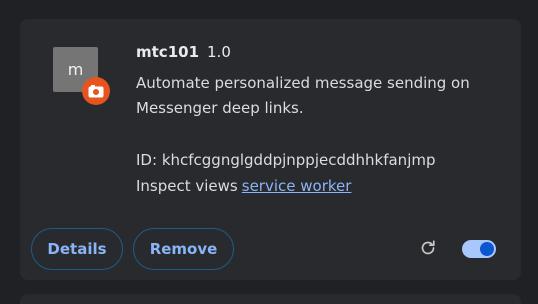 The image size is (538, 304). Describe the element at coordinates (187, 186) in the screenshot. I see `inspect-views-label: Inspect views` at that location.